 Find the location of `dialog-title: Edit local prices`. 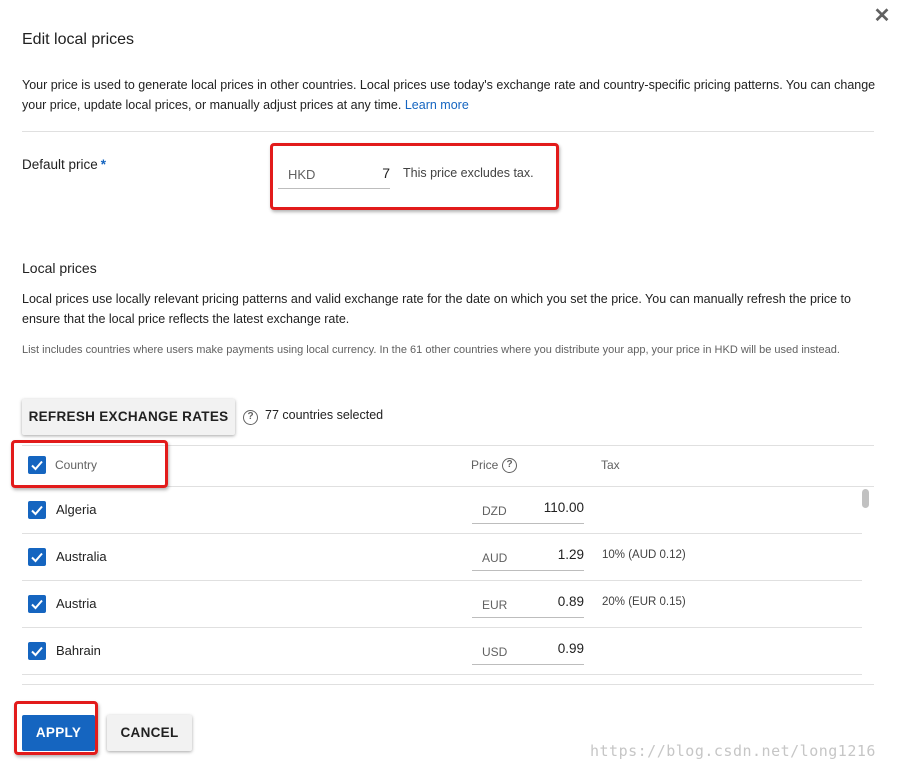

dialog-title: Edit local prices is located at coordinates (78, 39).